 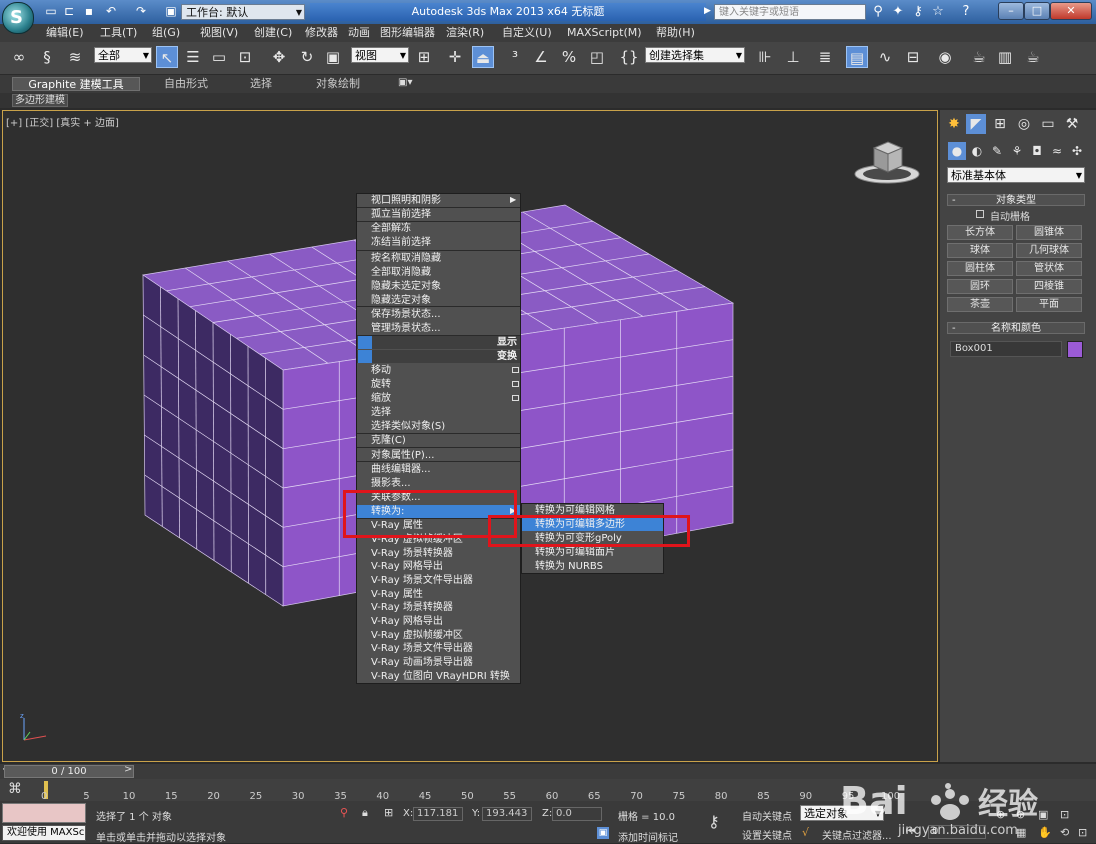 What do you see at coordinates (767, 834) in the screenshot?
I see `set-key-button: 设置关键点` at bounding box center [767, 834].